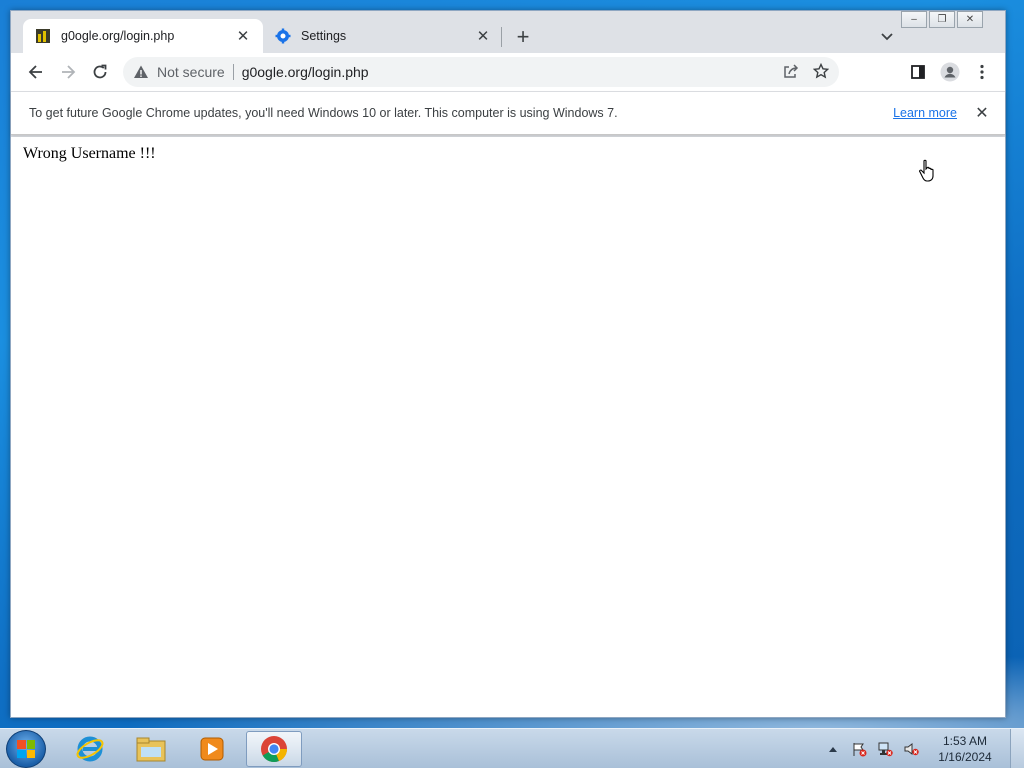 Image resolution: width=1024 pixels, height=768 pixels. What do you see at coordinates (508, 32) in the screenshot?
I see `tab-strip: g0ogle.org/login.php ✕ Settings ✕ +` at bounding box center [508, 32].